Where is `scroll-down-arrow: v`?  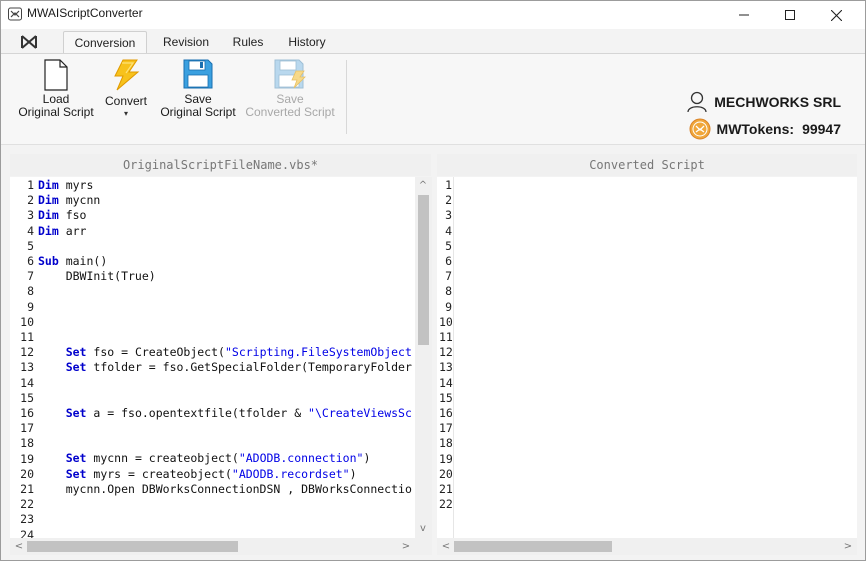
scroll-down-arrow: v is located at coordinates (423, 529).